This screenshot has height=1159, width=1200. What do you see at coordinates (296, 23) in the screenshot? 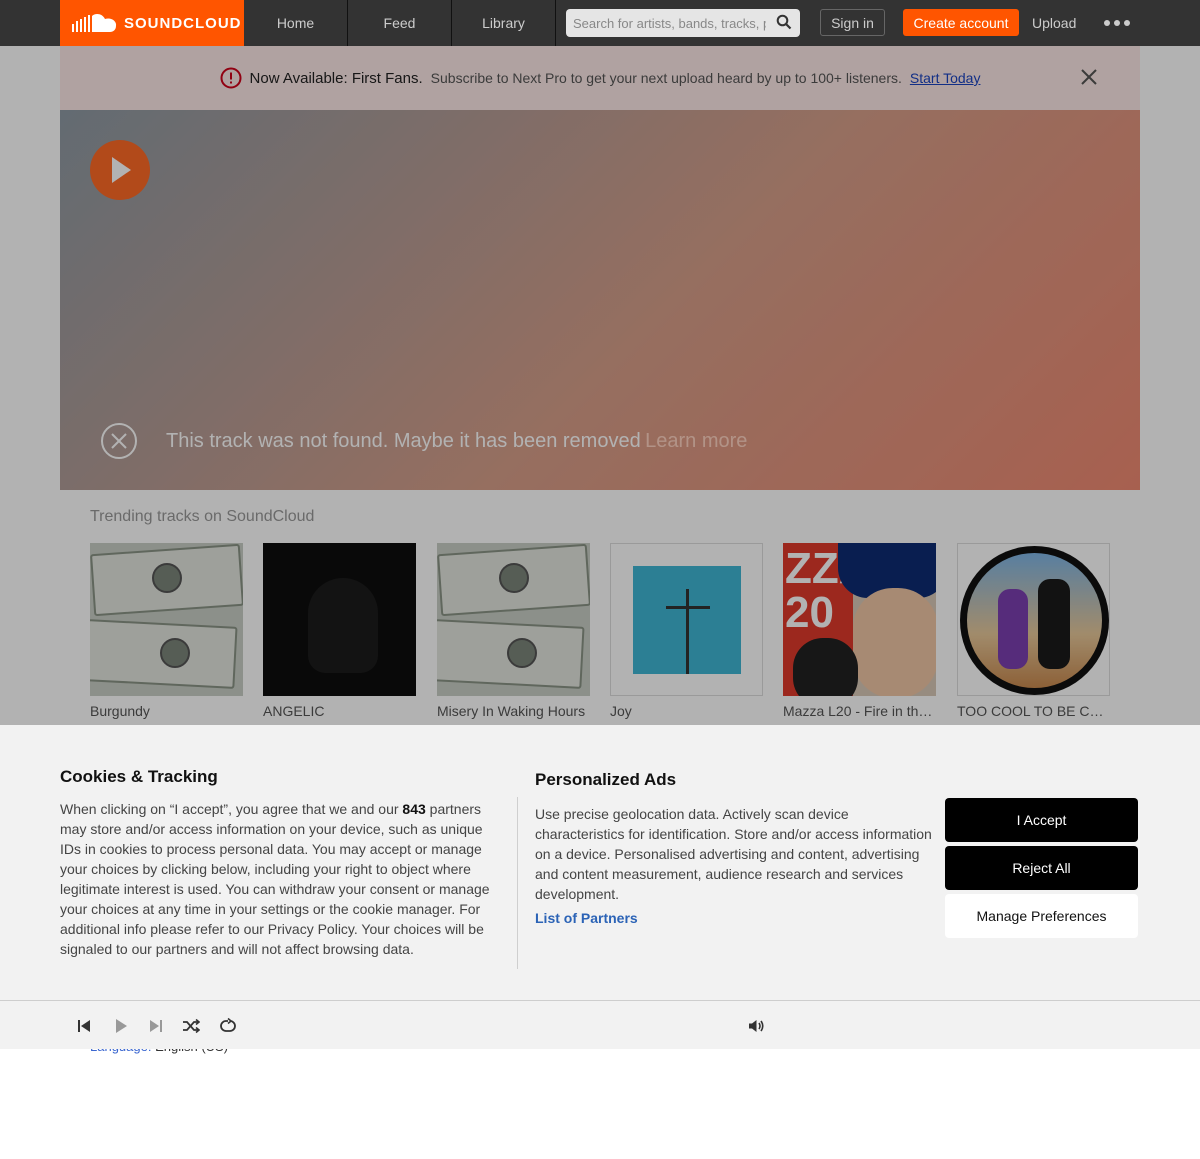
I see `nav-home: Home` at bounding box center [296, 23].